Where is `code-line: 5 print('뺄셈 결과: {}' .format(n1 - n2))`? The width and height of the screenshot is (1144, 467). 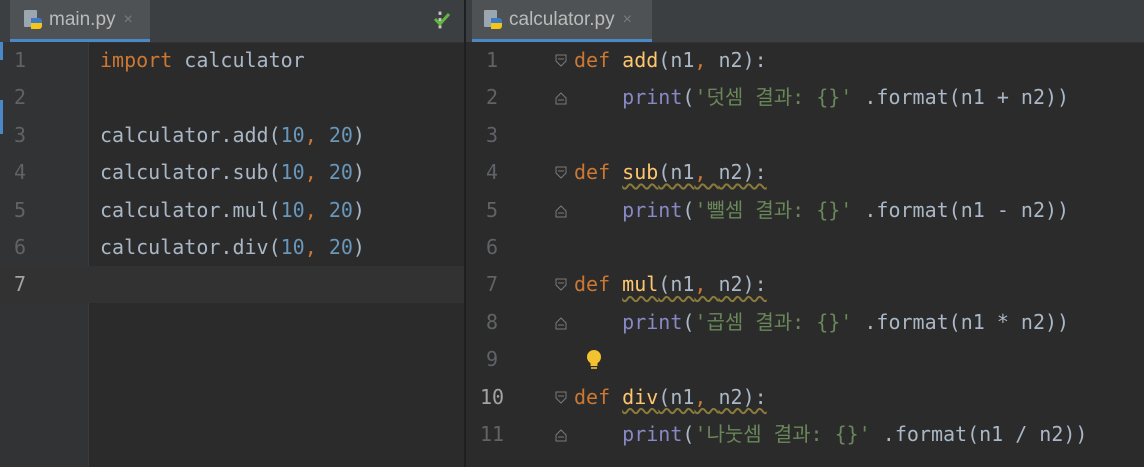 code-line: 5 print('뺄셈 결과: {}' .format(n1 - n2)) is located at coordinates (805, 210).